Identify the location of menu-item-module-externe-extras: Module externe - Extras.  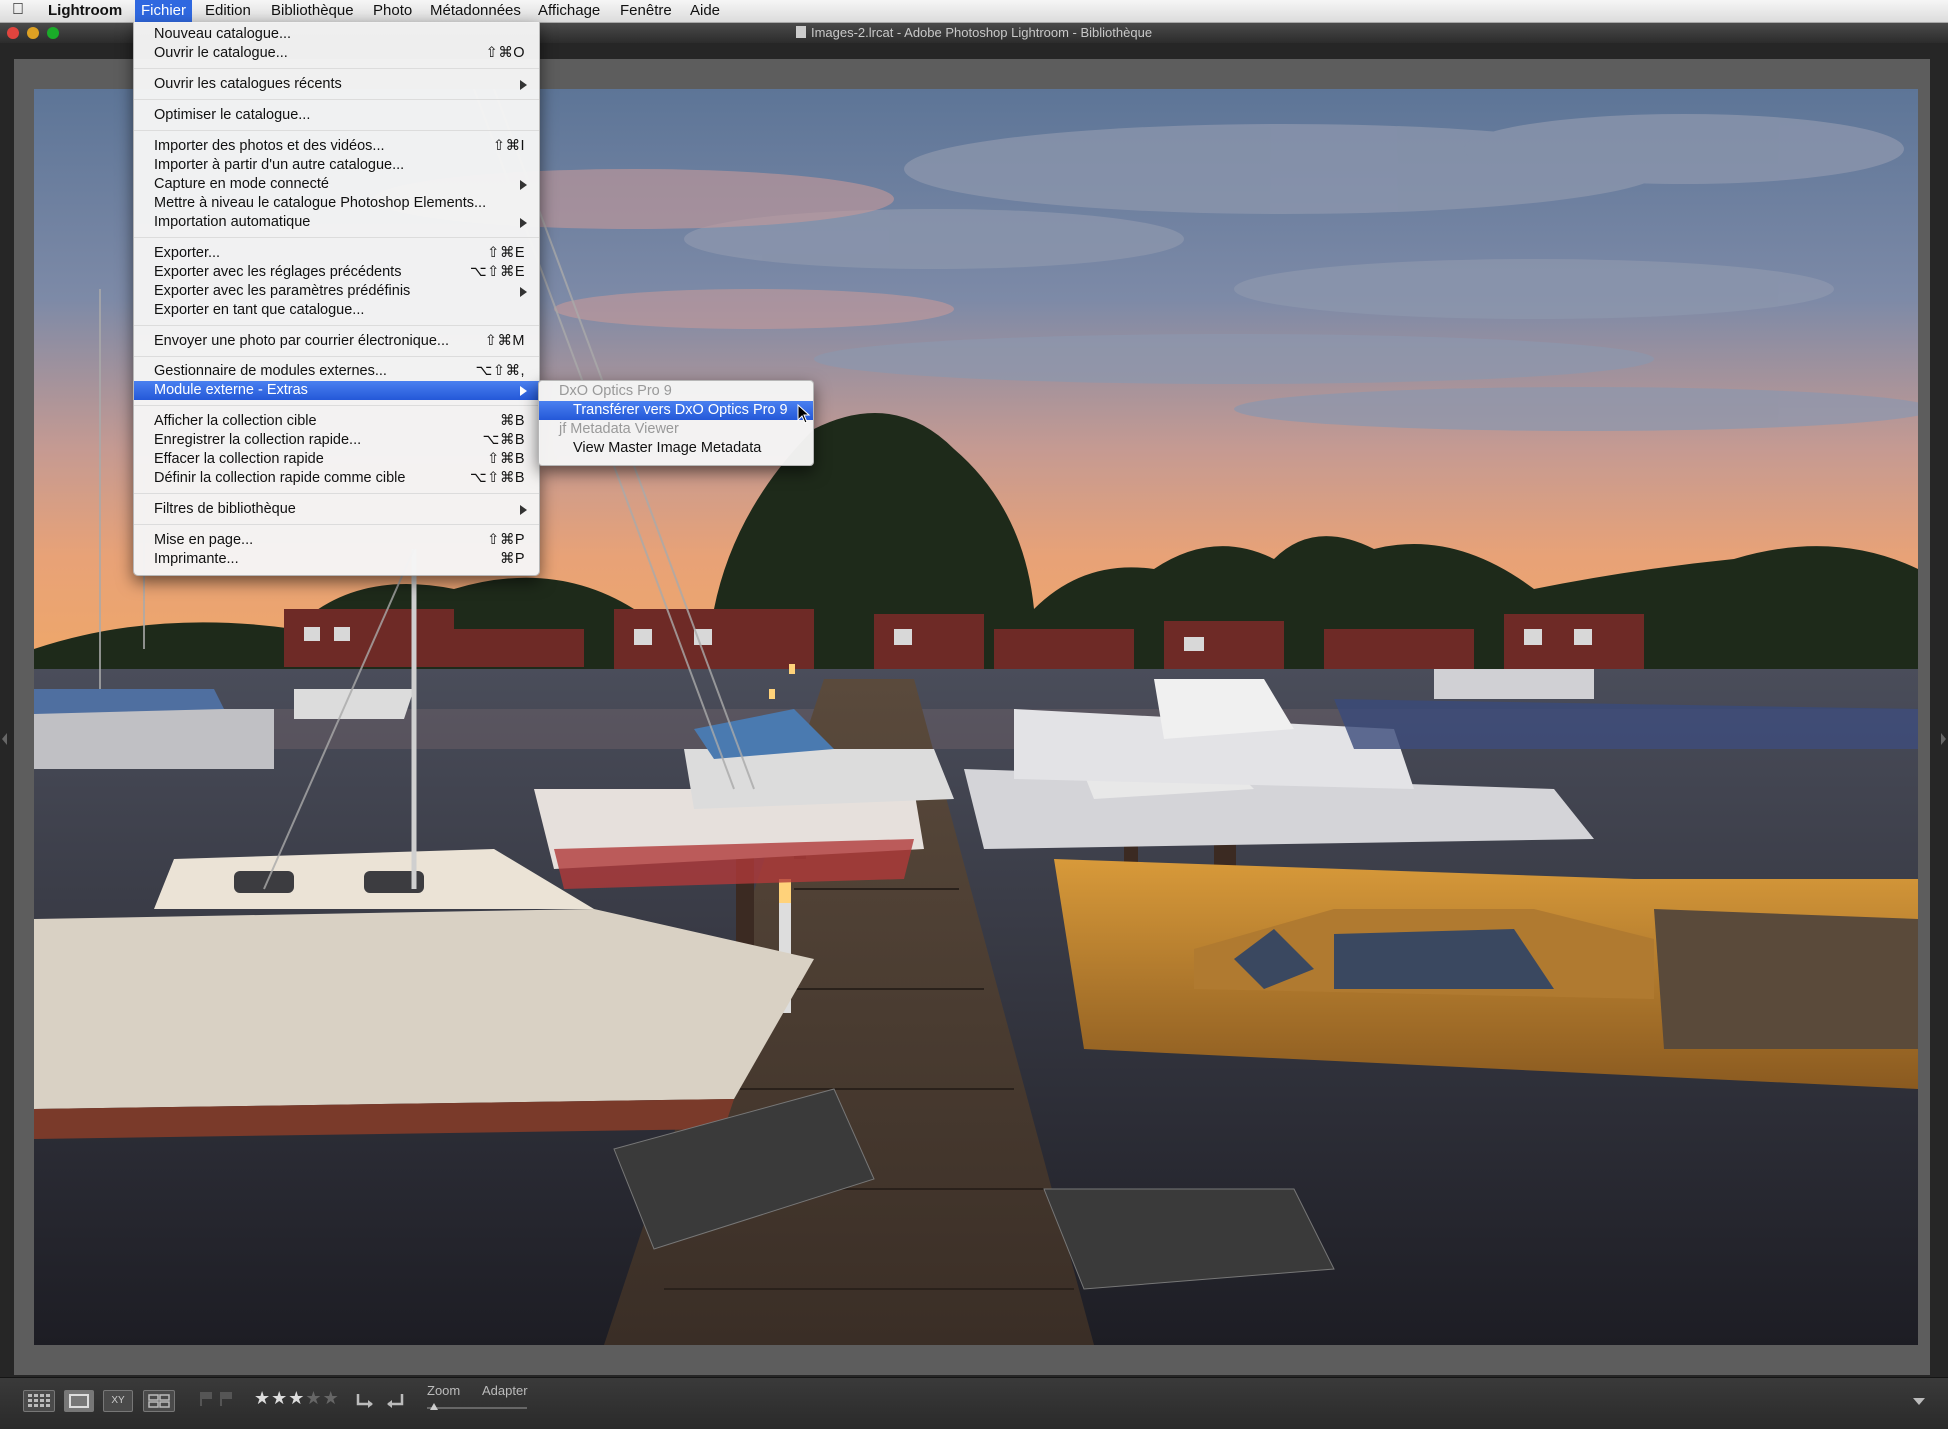
(336, 390).